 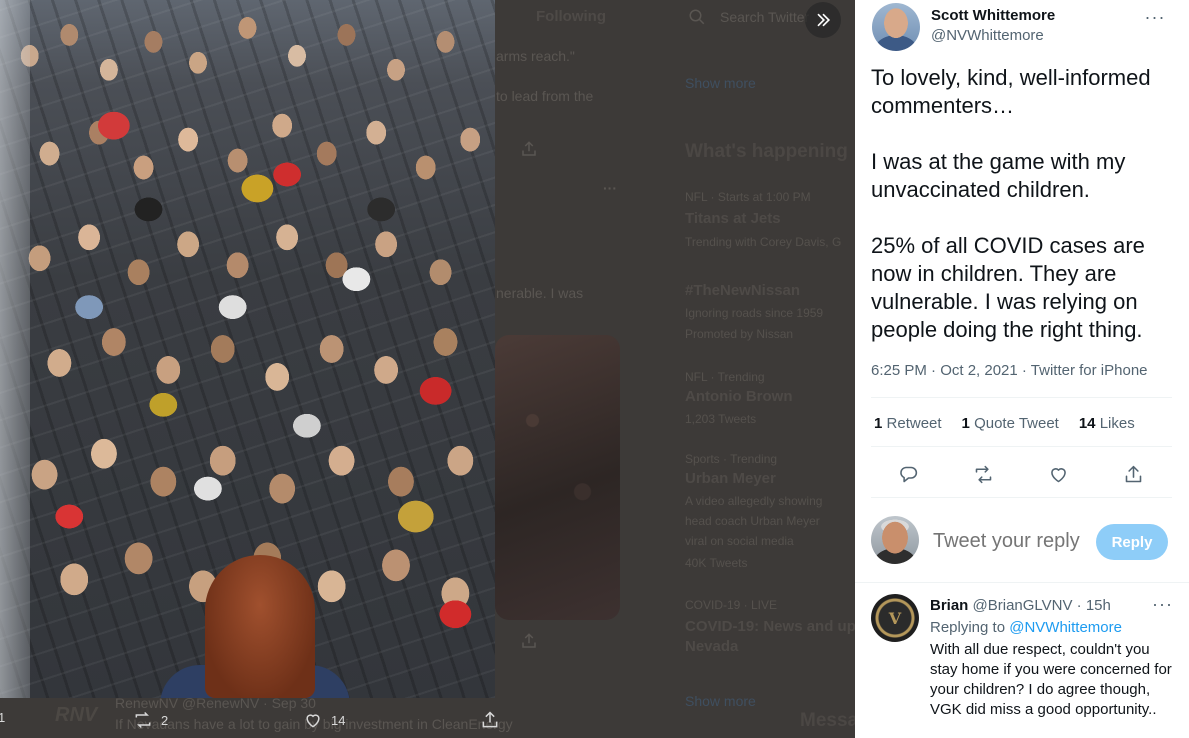 I want to click on search-icon, so click(x=697, y=17).